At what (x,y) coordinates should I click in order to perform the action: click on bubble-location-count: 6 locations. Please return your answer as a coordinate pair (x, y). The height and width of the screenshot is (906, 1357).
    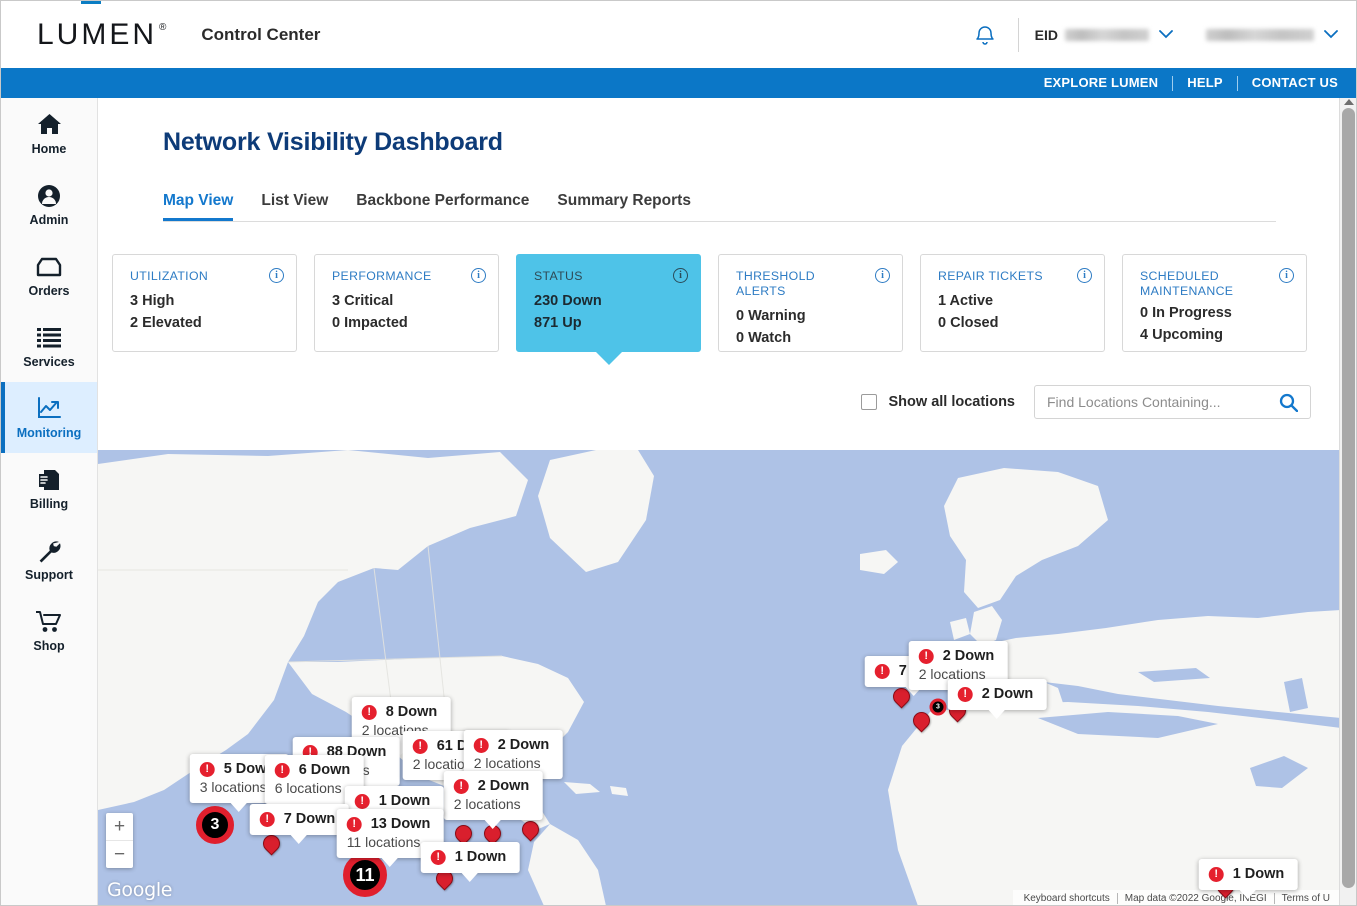
    Looking at the image, I should click on (308, 788).